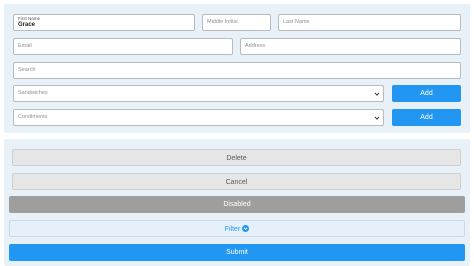  Describe the element at coordinates (426, 117) in the screenshot. I see `add-condiment-button: Add` at that location.